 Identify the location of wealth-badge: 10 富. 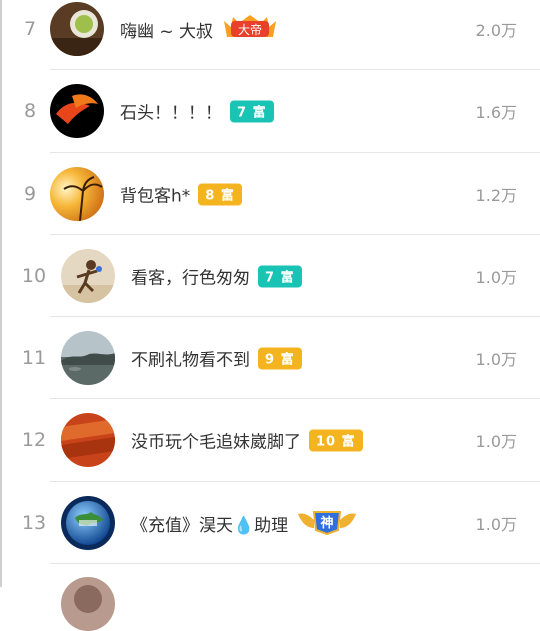
(336, 440).